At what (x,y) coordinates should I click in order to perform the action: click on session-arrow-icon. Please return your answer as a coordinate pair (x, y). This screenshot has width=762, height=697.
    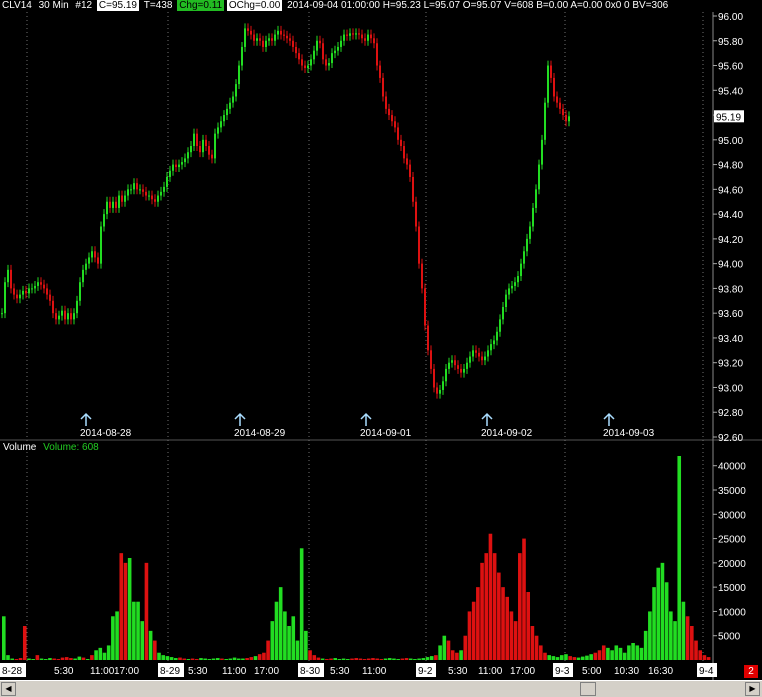
    Looking at the image, I should click on (609, 419).